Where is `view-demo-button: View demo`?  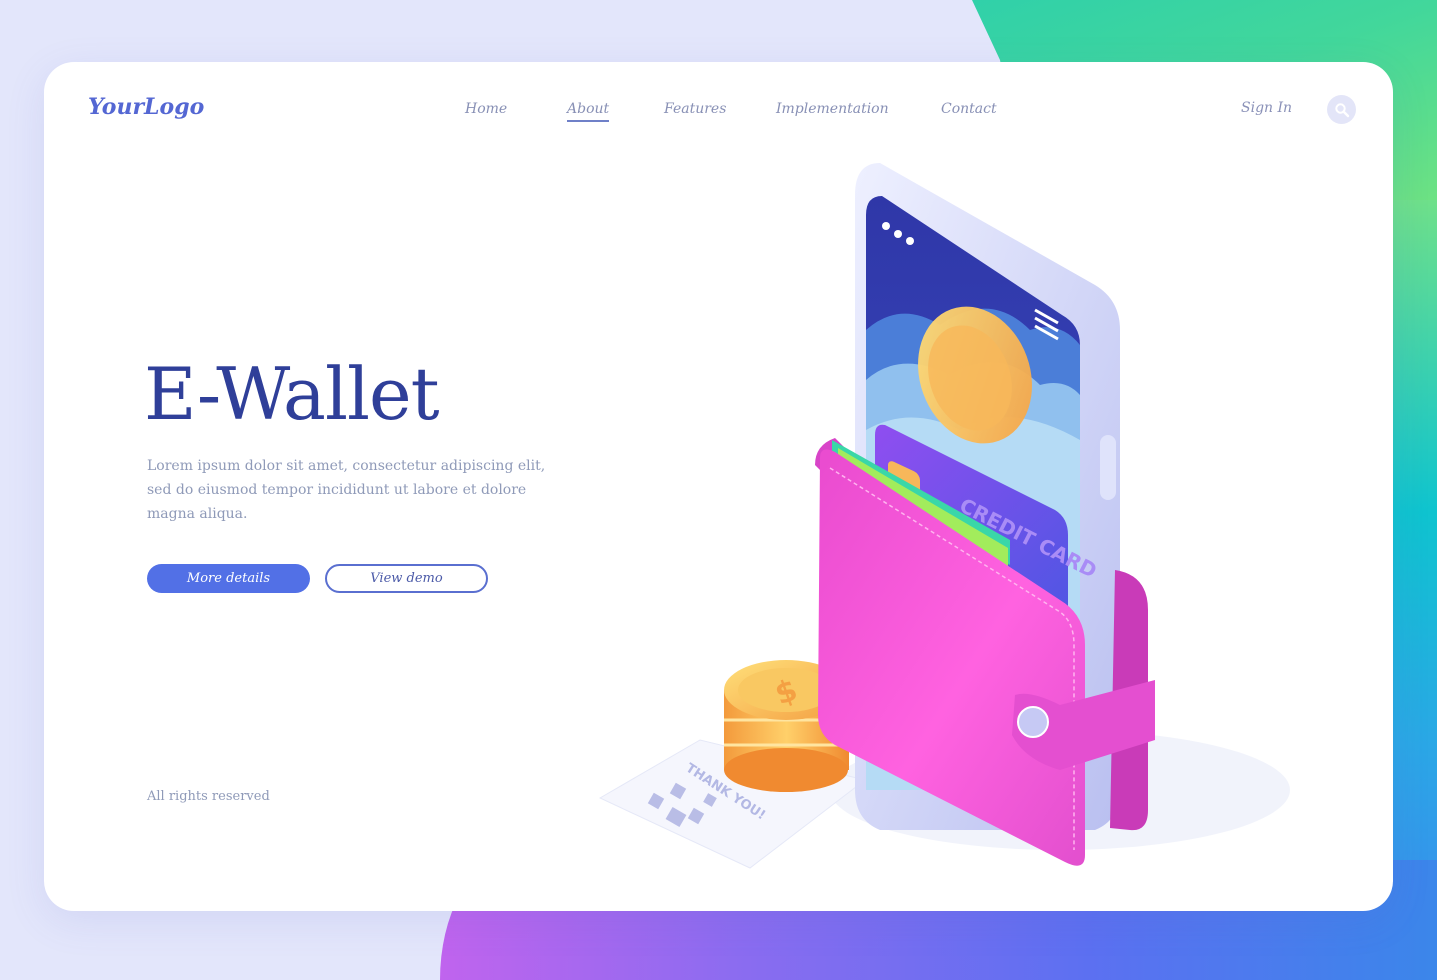
view-demo-button: View demo is located at coordinates (406, 578).